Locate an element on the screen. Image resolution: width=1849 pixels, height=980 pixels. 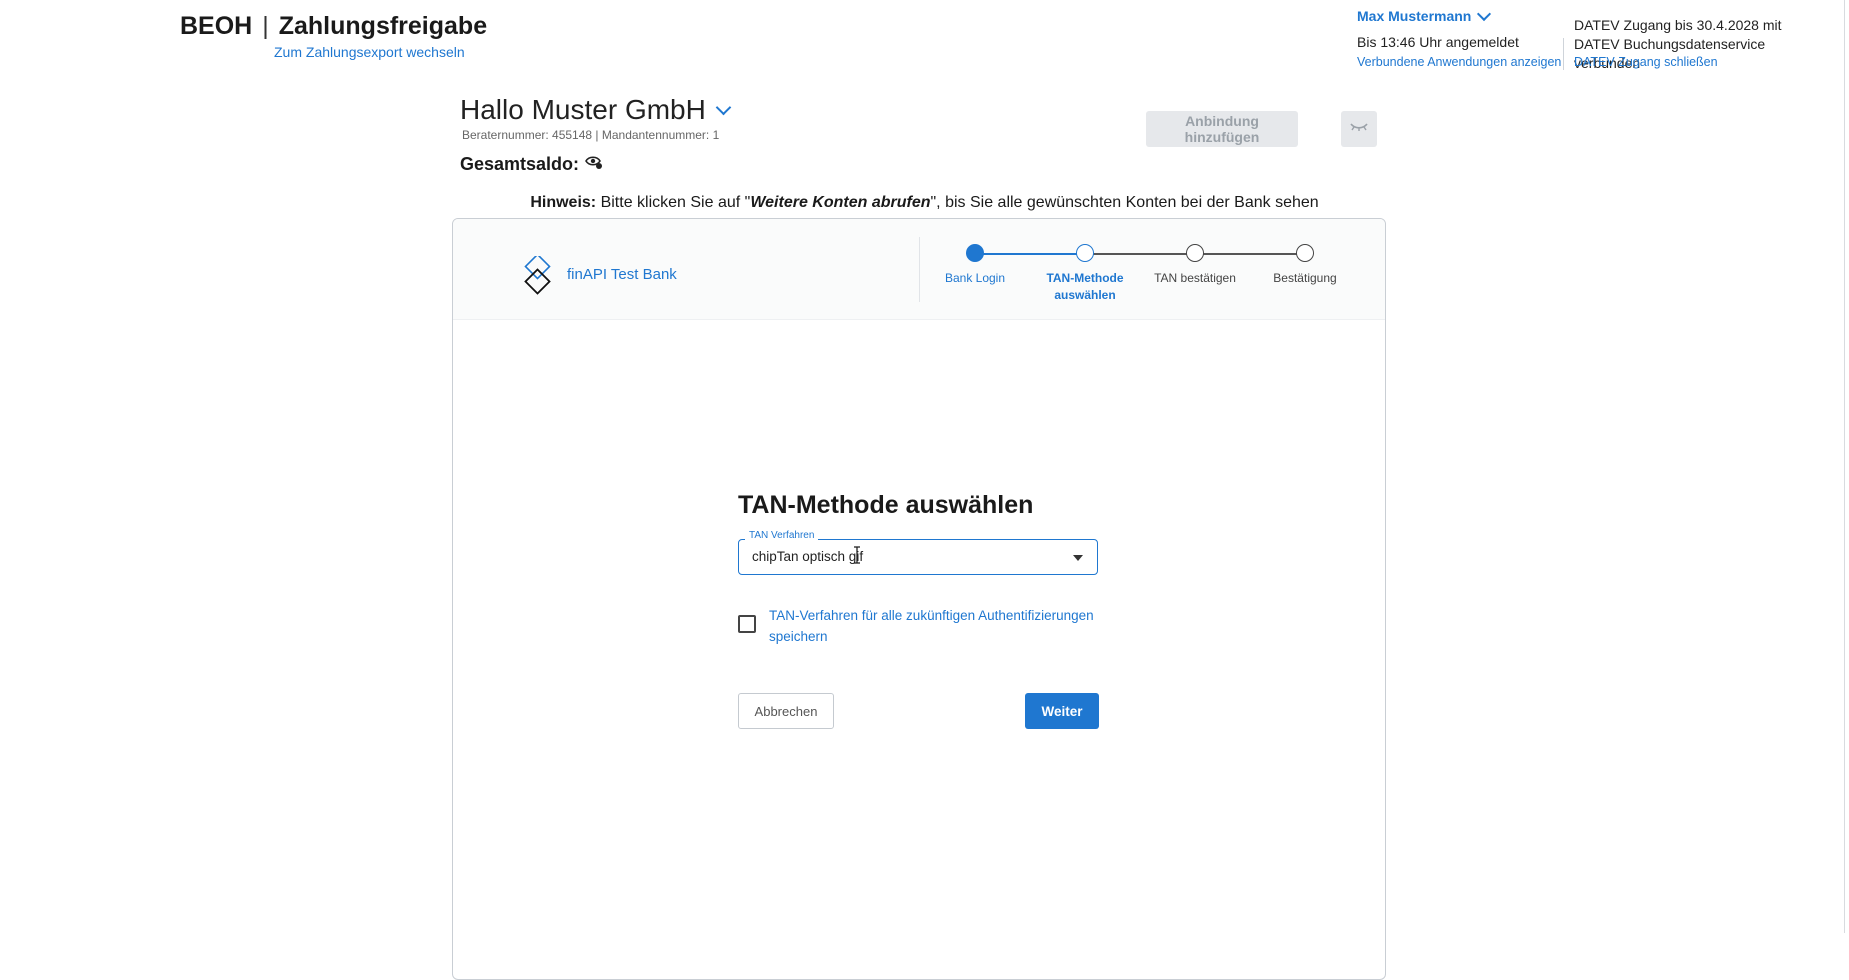
total-balance-label: Gesamtsaldo: is located at coordinates (520, 164).